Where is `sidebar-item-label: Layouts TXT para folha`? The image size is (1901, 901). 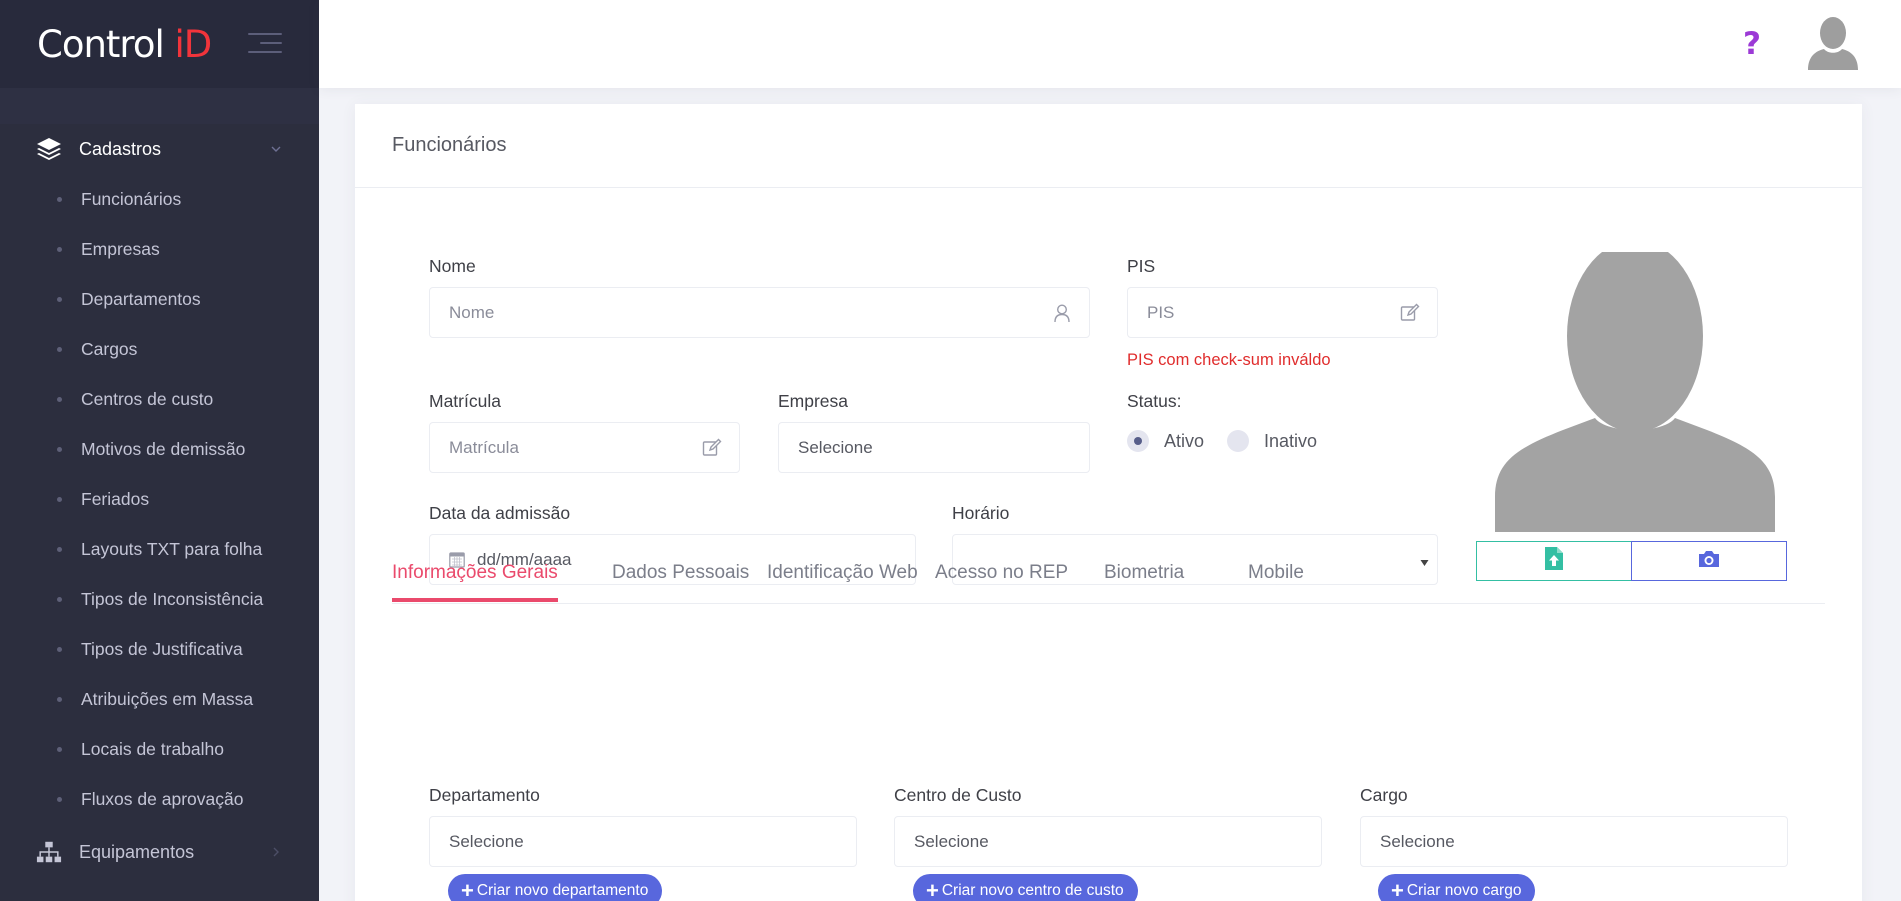
sidebar-item-label: Layouts TXT para folha is located at coordinates (172, 548).